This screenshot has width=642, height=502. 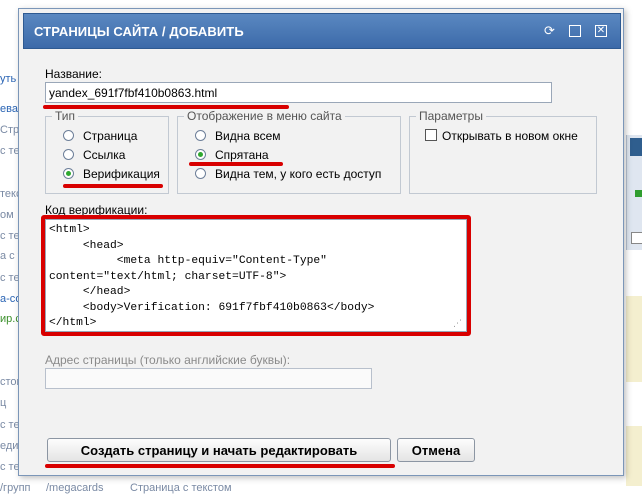 What do you see at coordinates (104, 155) in the screenshot?
I see `type-option-label: Ссылка` at bounding box center [104, 155].